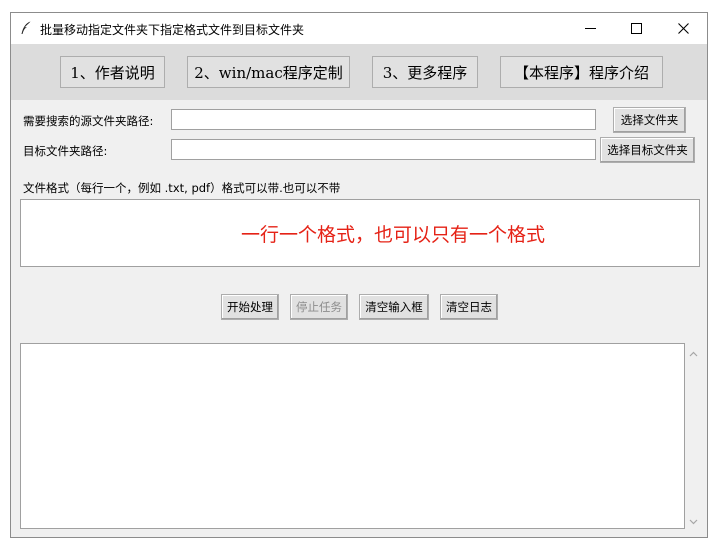  Describe the element at coordinates (383, 149) in the screenshot. I see `target-folder-input` at that location.